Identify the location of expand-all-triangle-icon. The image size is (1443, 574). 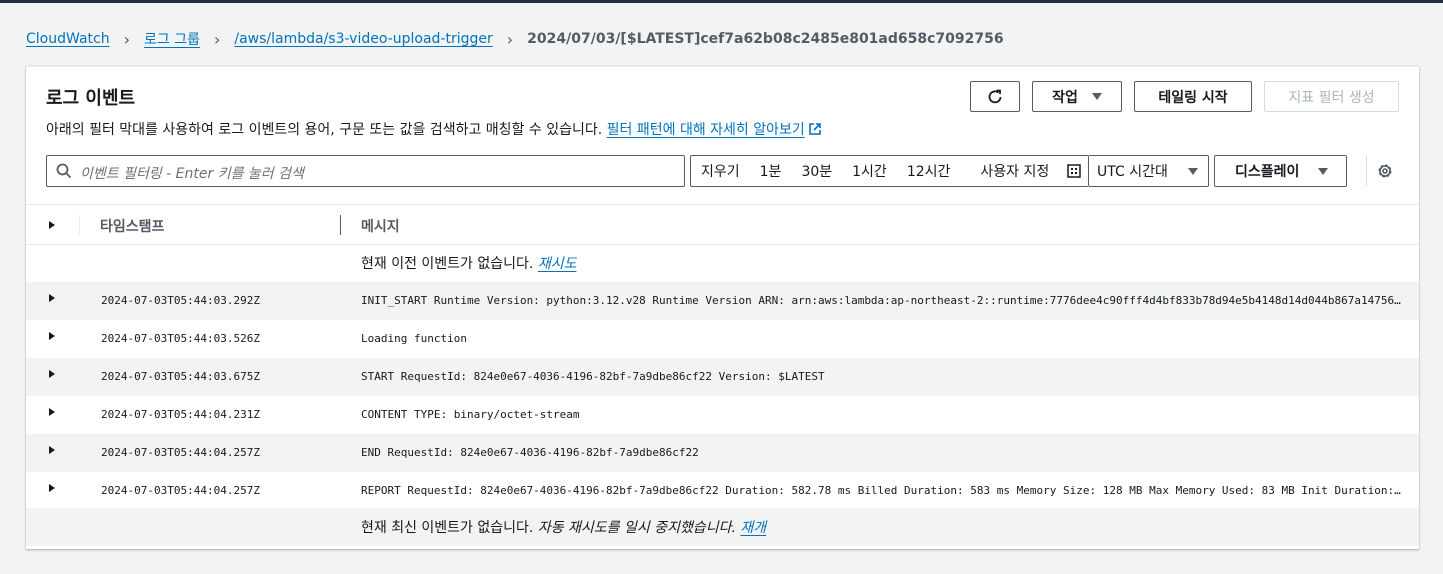
(52, 225).